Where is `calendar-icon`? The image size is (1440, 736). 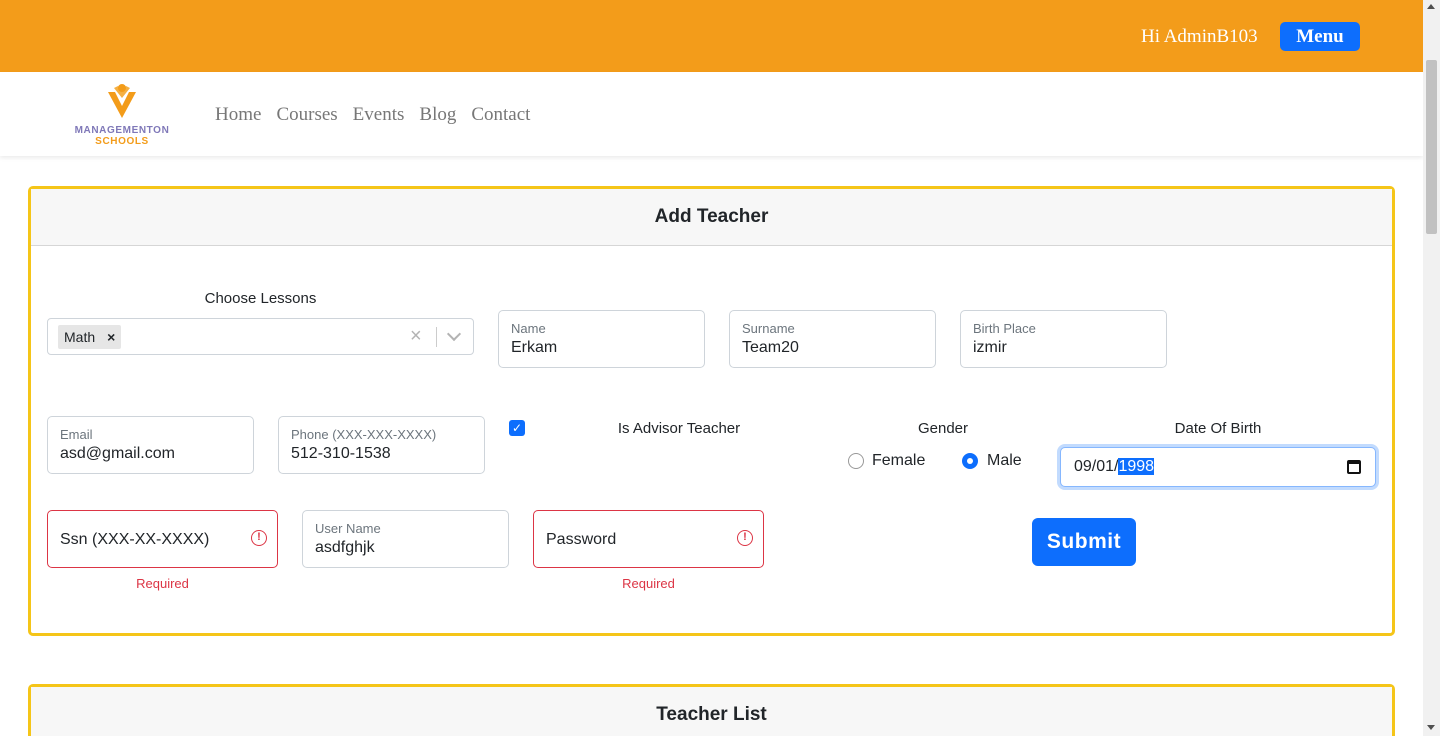 calendar-icon is located at coordinates (1354, 467).